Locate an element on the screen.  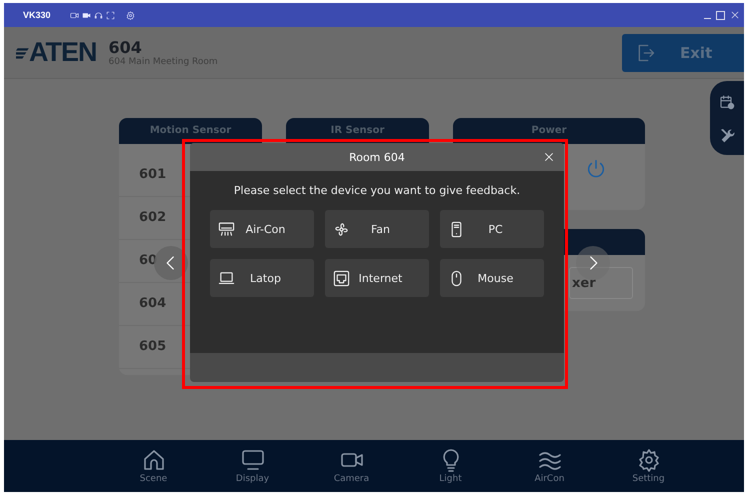
nav-item: Display is located at coordinates (252, 466).